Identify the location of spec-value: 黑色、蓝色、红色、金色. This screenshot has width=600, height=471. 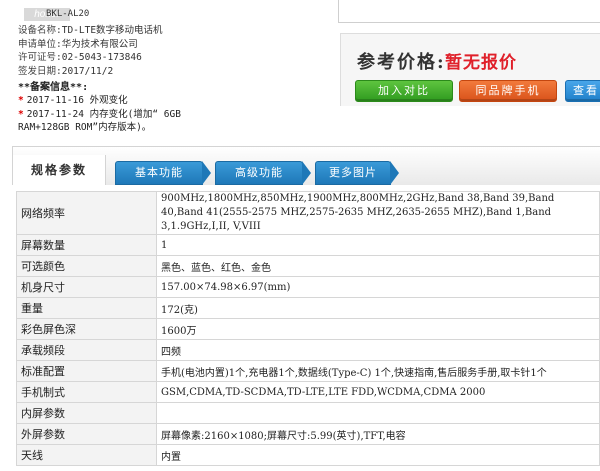
(378, 266).